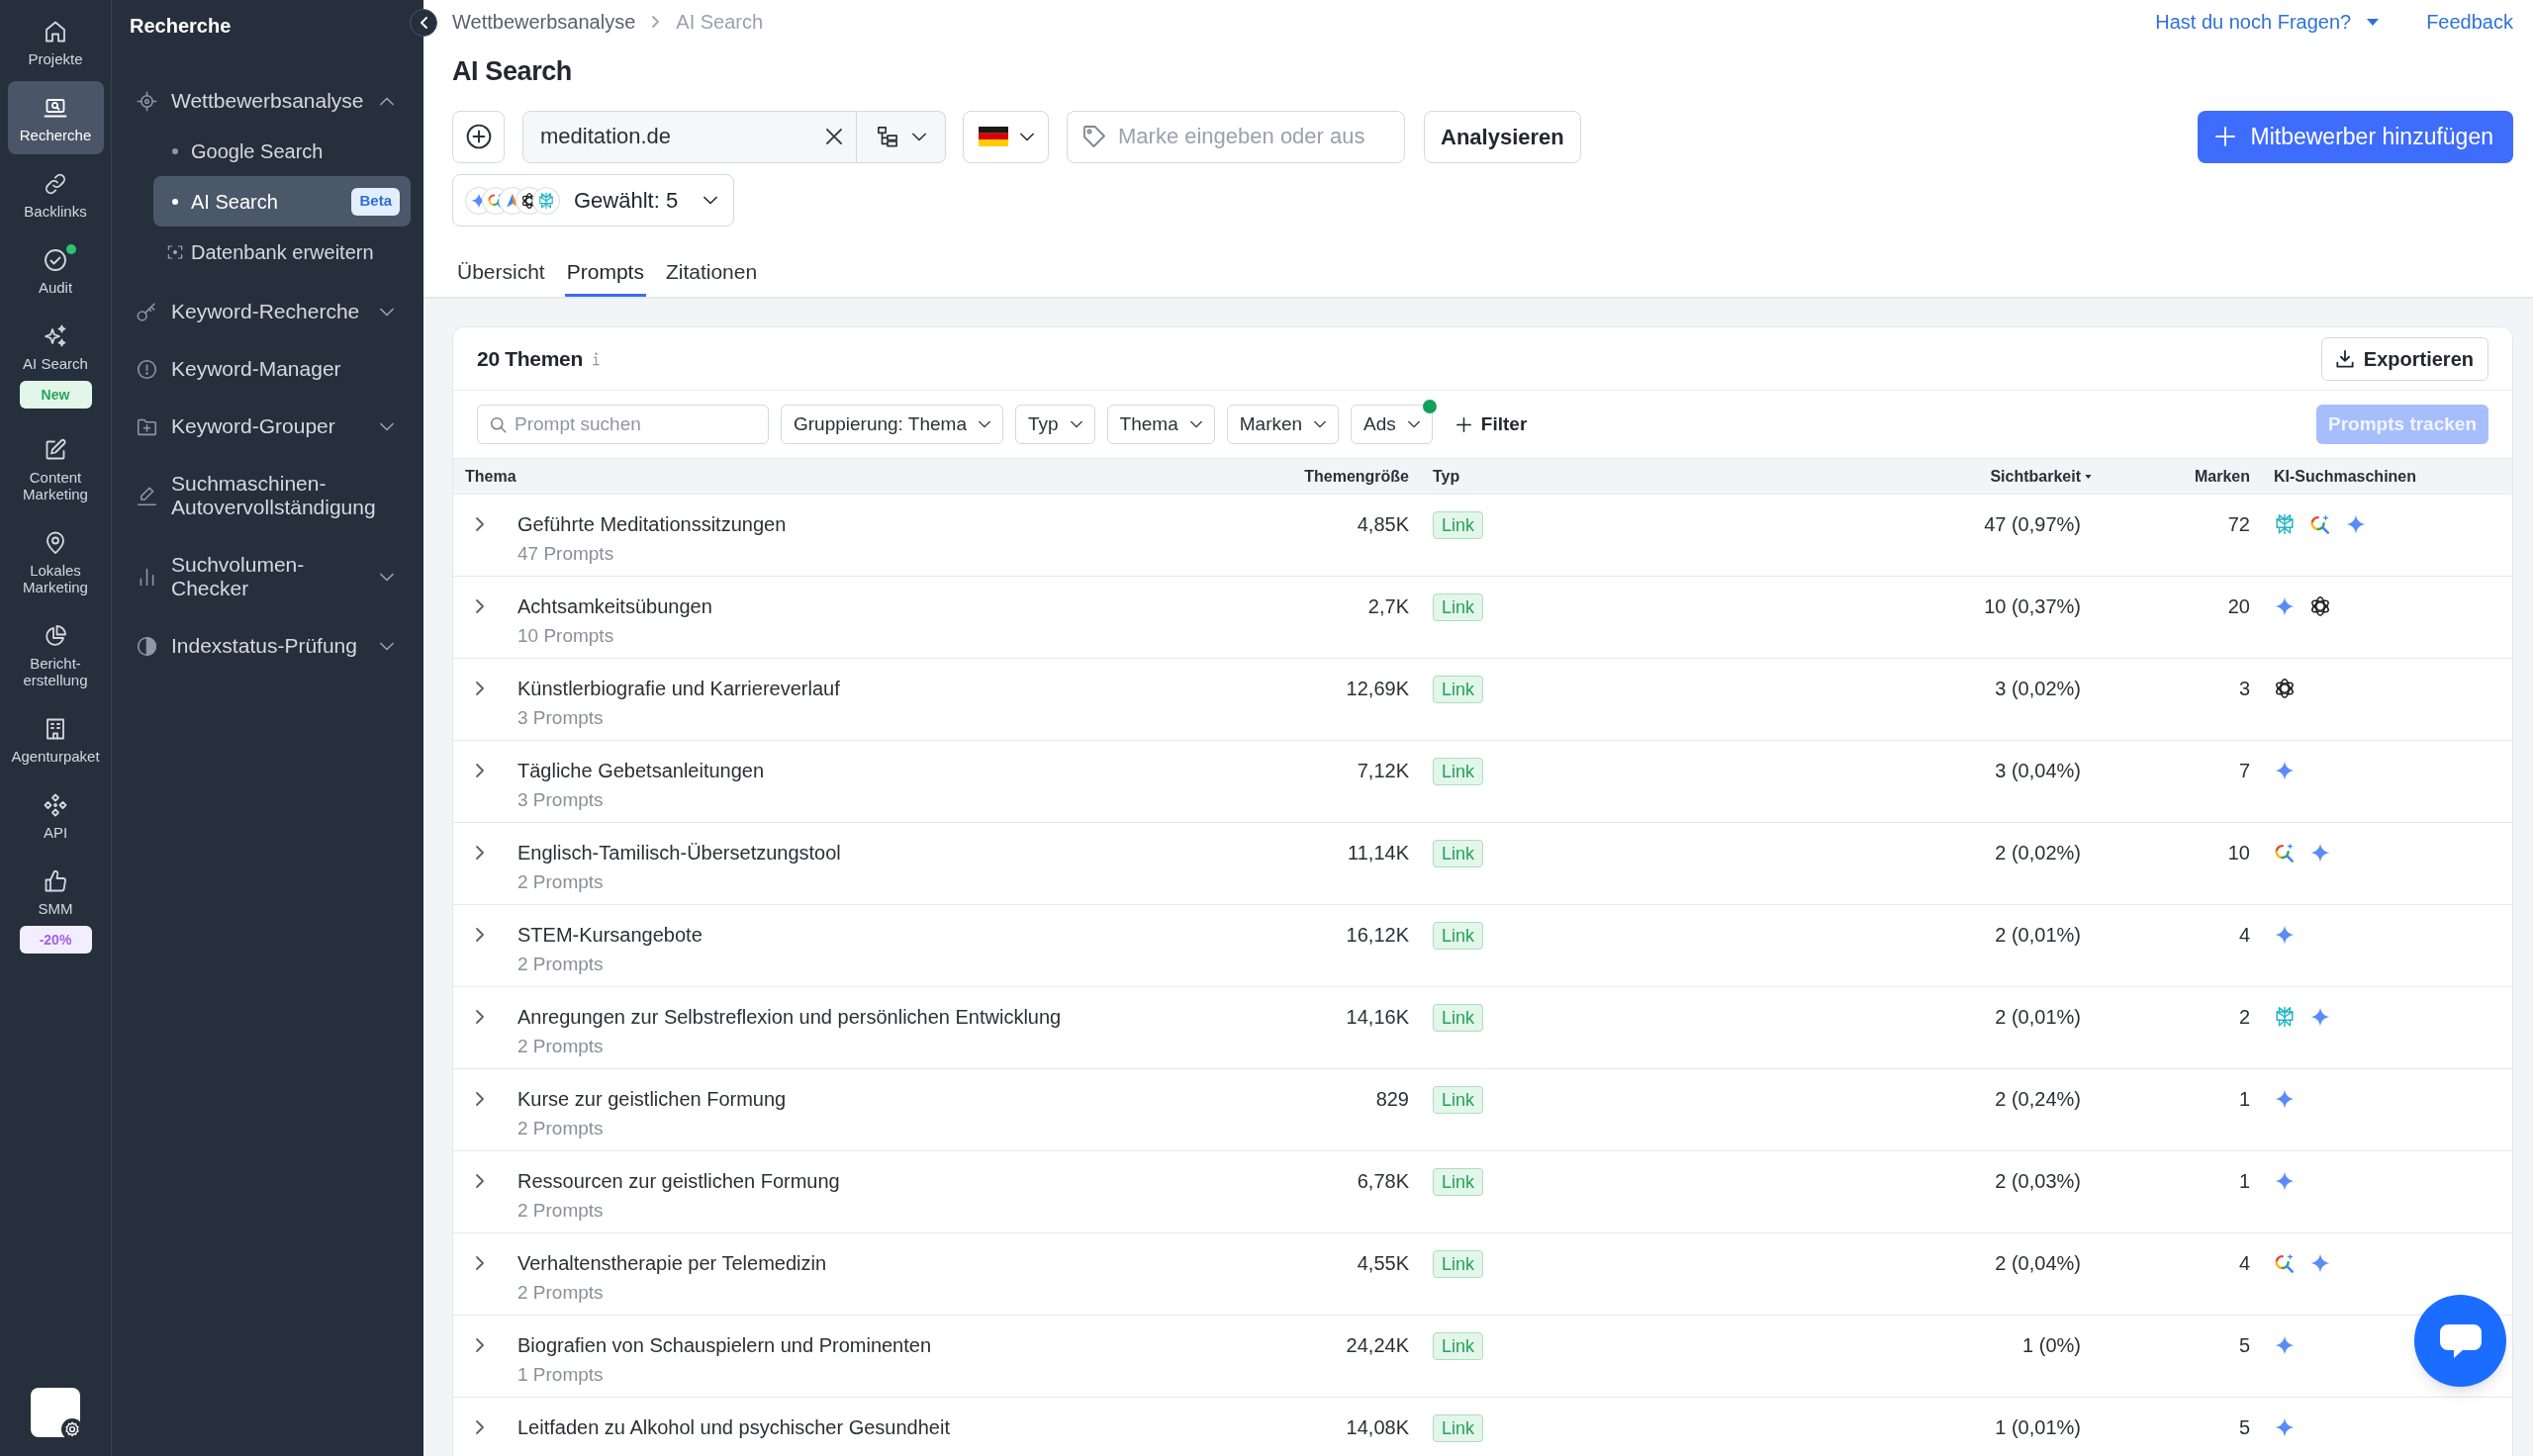 The width and height of the screenshot is (2533, 1456). I want to click on filter-dropdown: Ads, so click(1392, 424).